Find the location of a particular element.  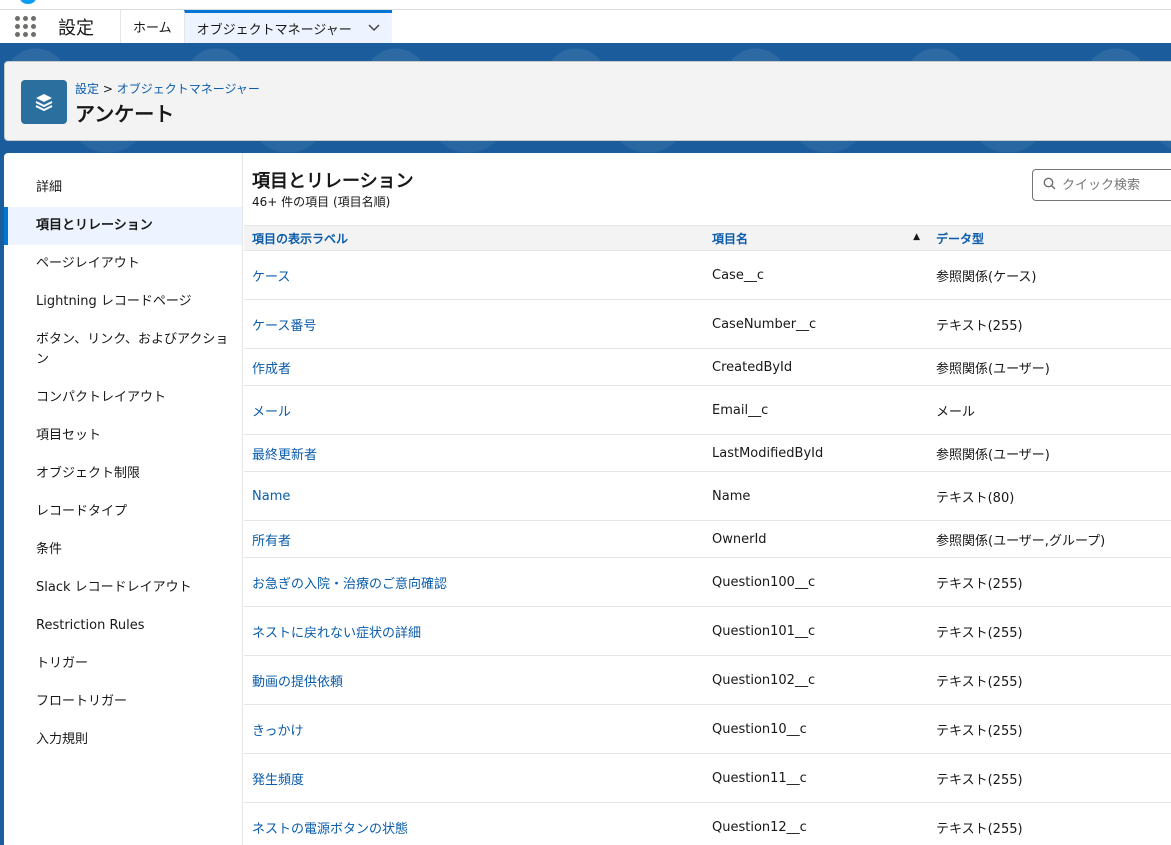

section-title: 項目とリレーション is located at coordinates (333, 181).